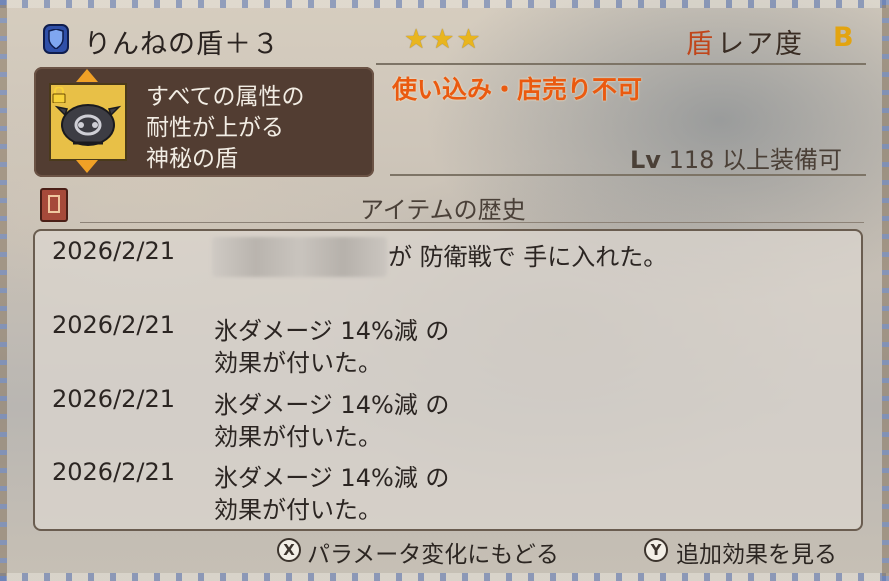 The height and width of the screenshot is (581, 889). Describe the element at coordinates (645, 160) in the screenshot. I see `level-prefix: Lv` at that location.